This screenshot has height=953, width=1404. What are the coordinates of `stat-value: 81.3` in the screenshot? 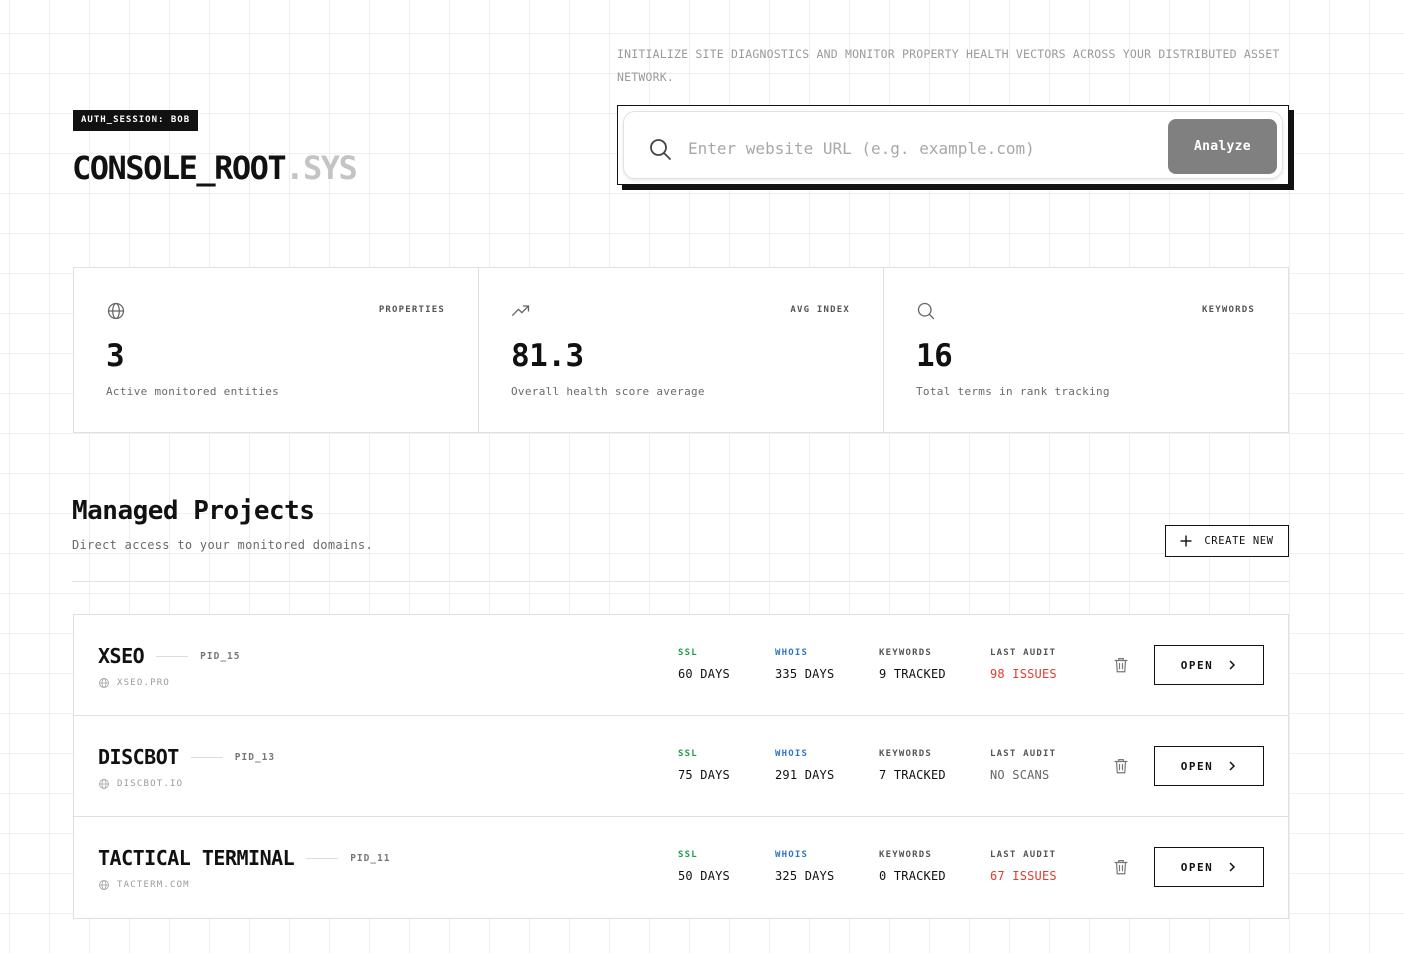 It's located at (547, 356).